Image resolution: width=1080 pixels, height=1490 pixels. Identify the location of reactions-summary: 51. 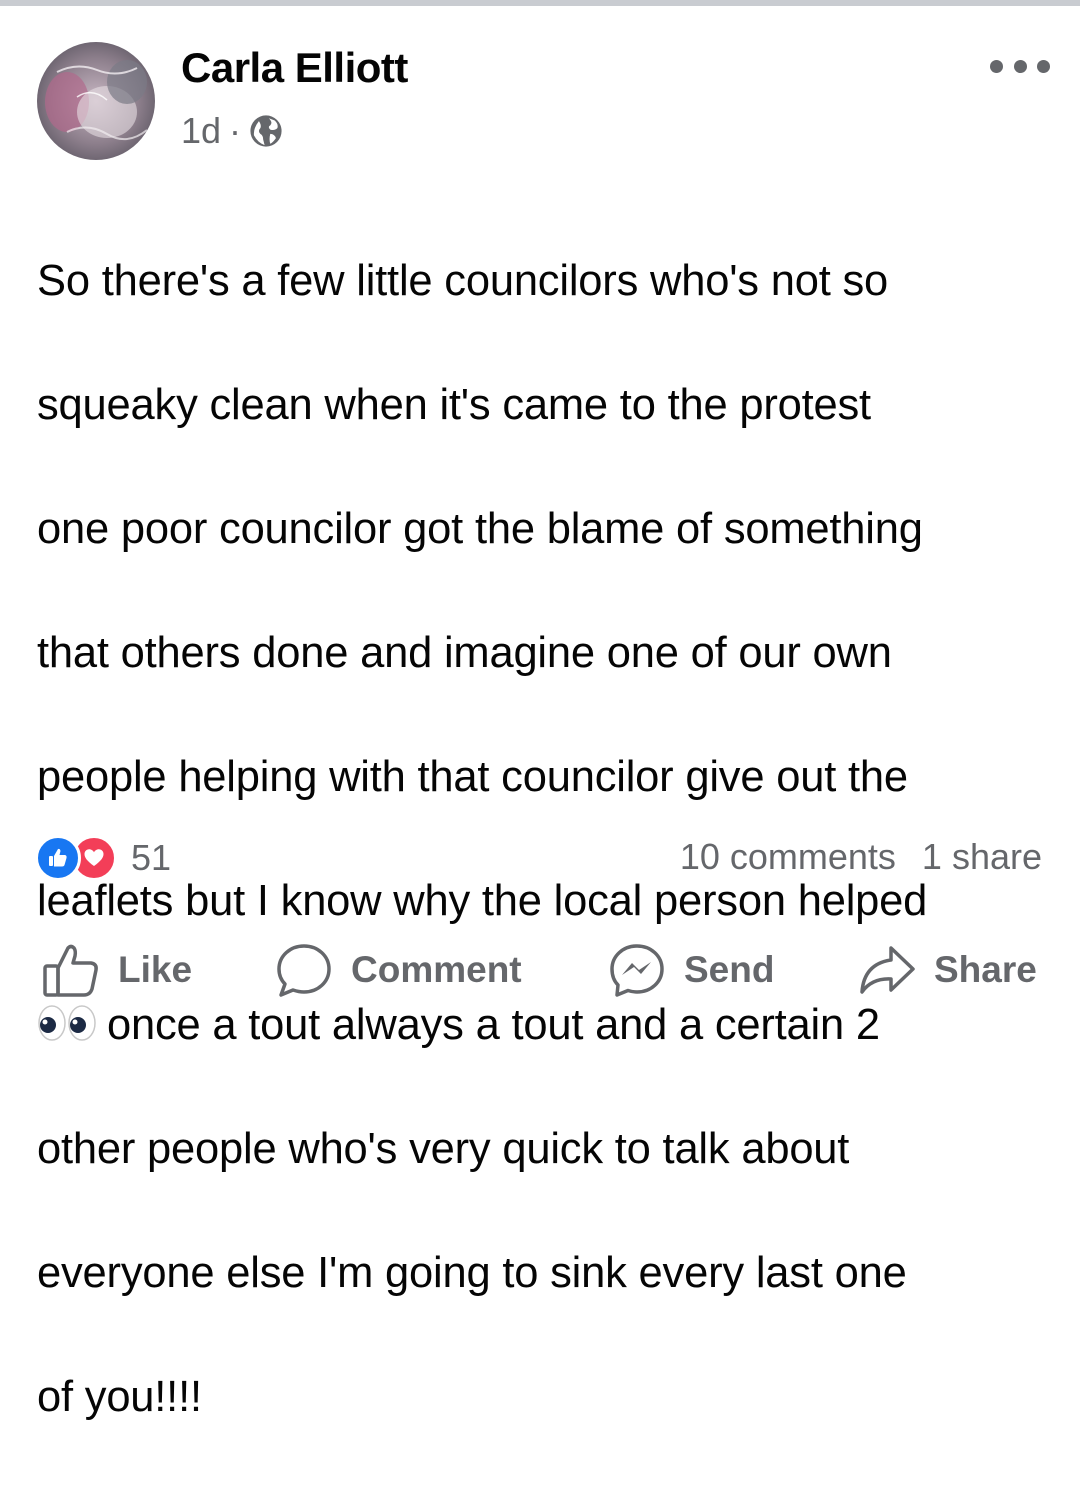
(103, 858).